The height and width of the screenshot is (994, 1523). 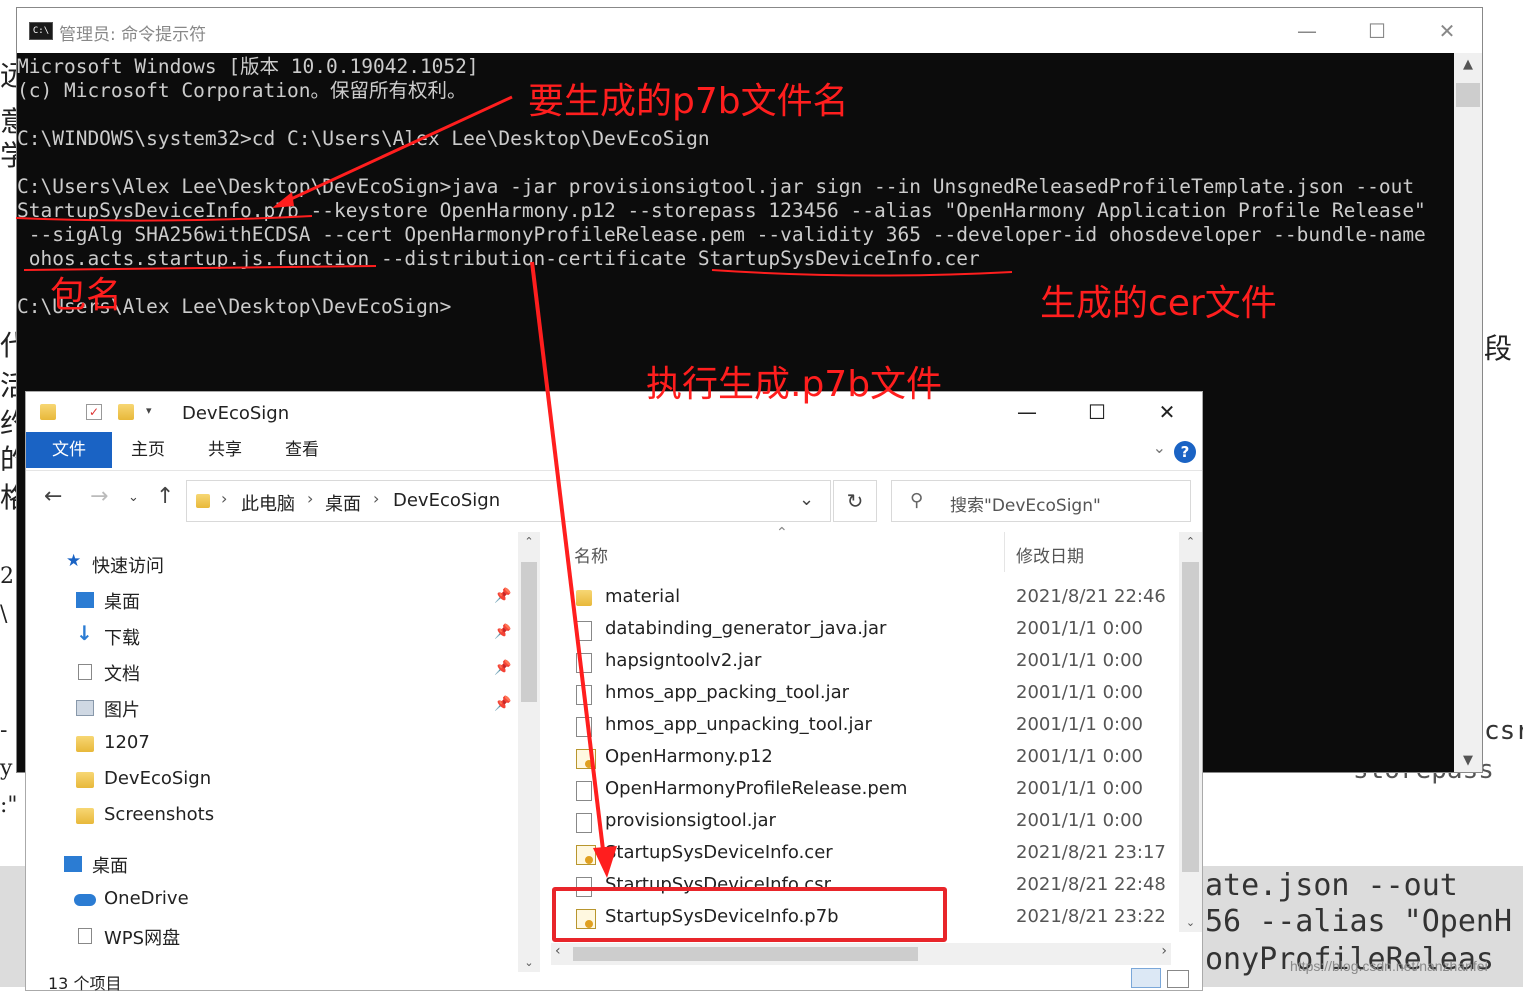 What do you see at coordinates (164, 218) in the screenshot?
I see `underline-p7b` at bounding box center [164, 218].